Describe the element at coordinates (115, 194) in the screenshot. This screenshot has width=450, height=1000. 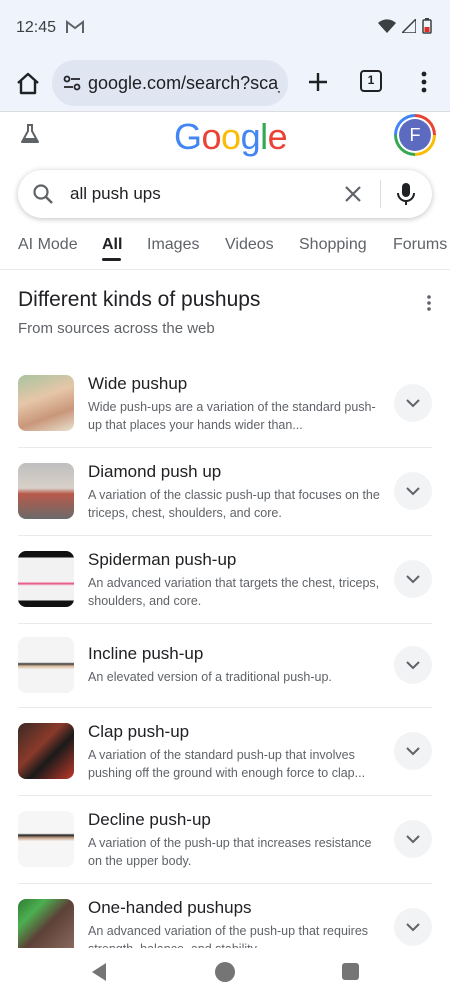
I see `search-input: all push ups` at that location.